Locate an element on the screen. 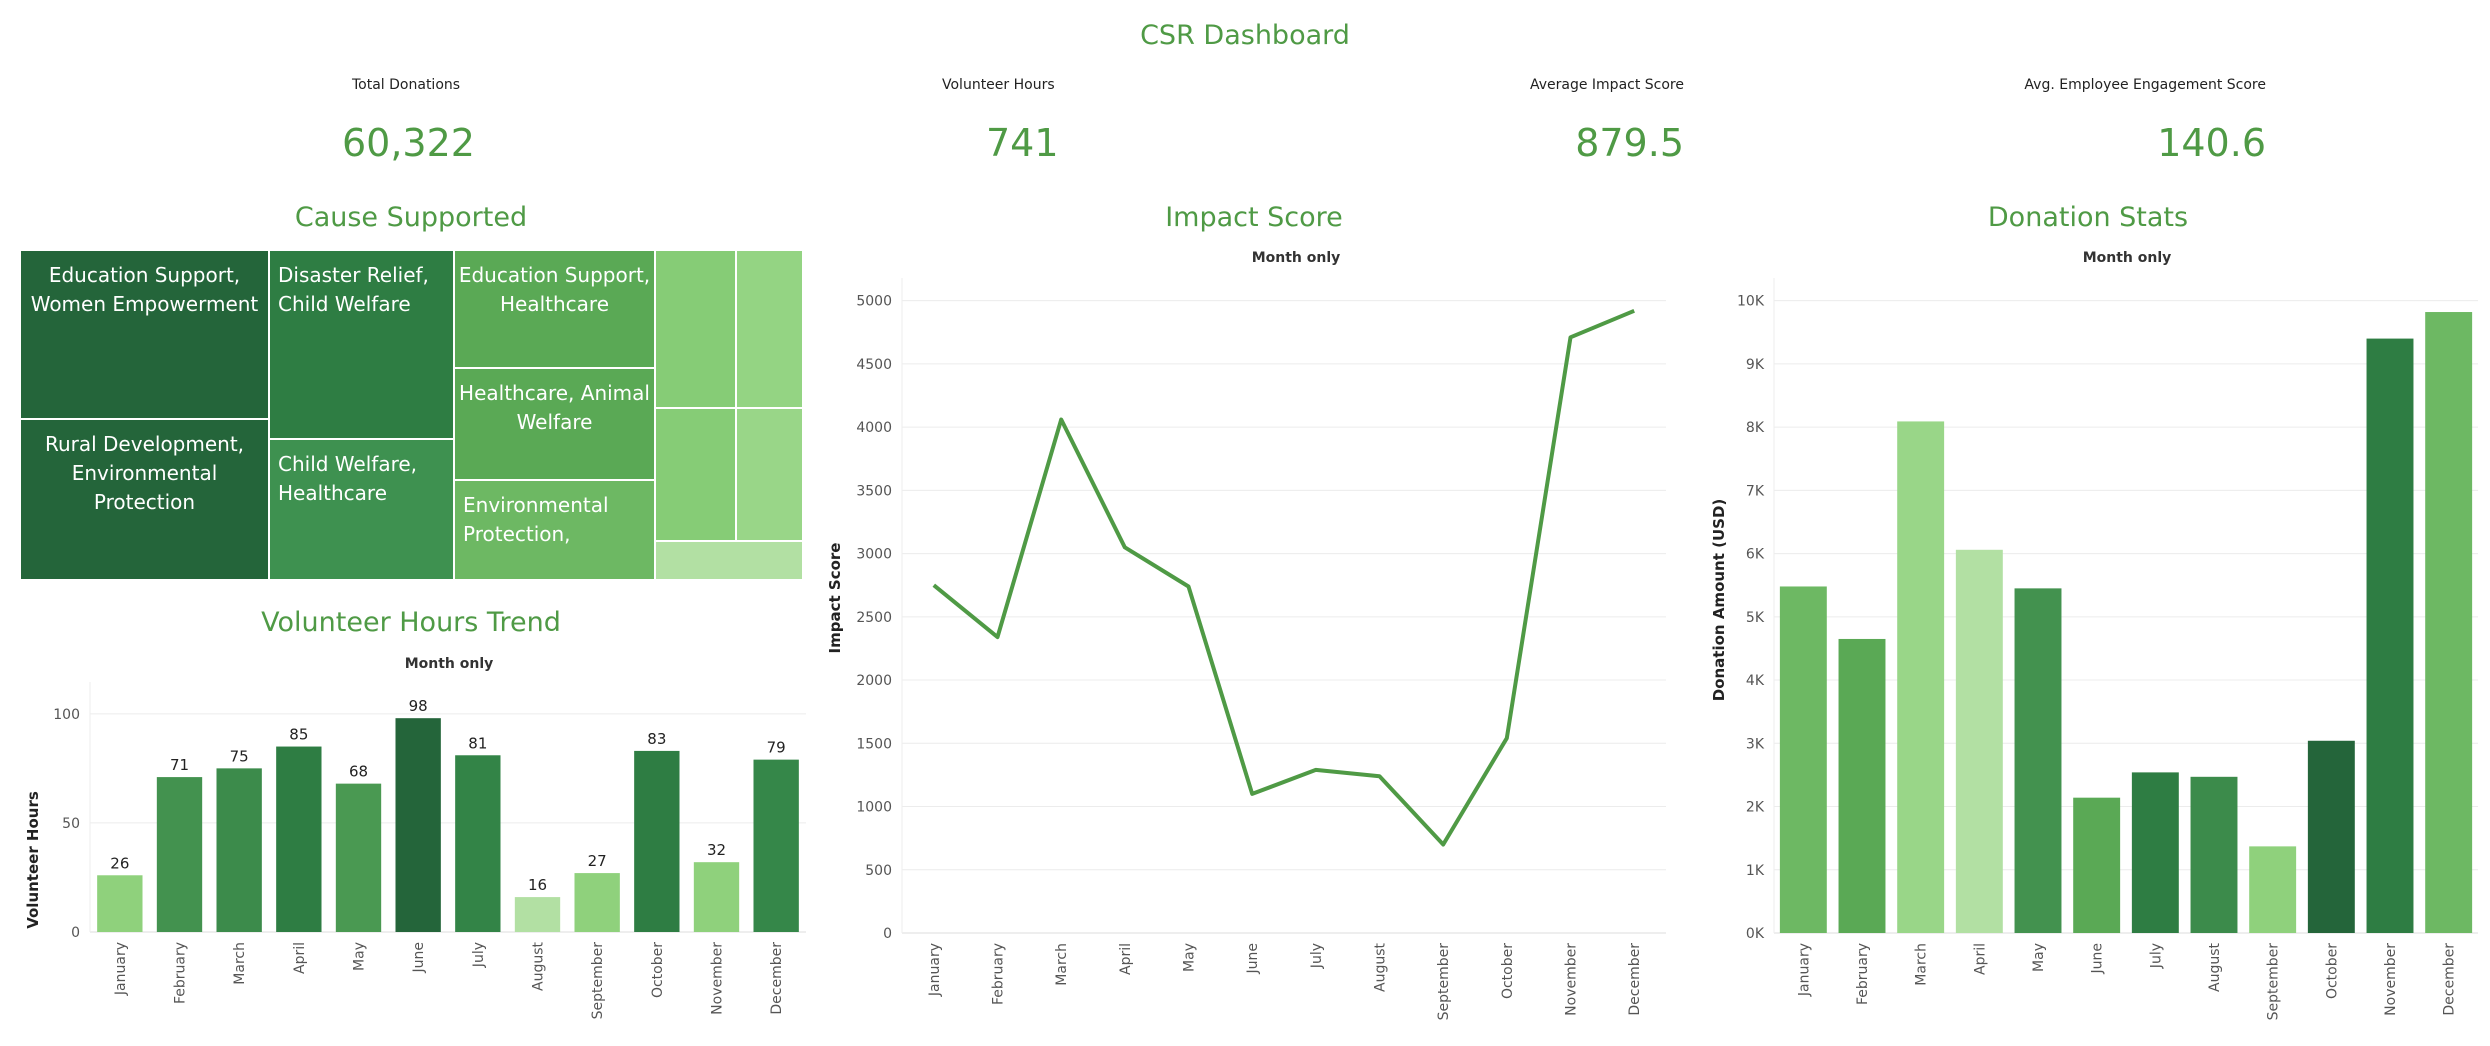  treemap-tile: Healthcare, Animal Welfare is located at coordinates (554, 424).